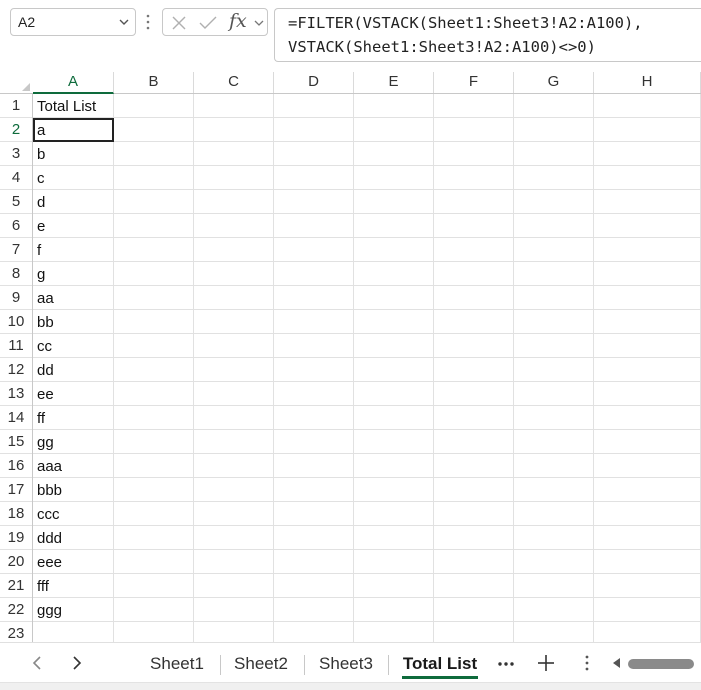 The width and height of the screenshot is (701, 690). Describe the element at coordinates (73, 154) in the screenshot. I see `cell-a3: b` at that location.